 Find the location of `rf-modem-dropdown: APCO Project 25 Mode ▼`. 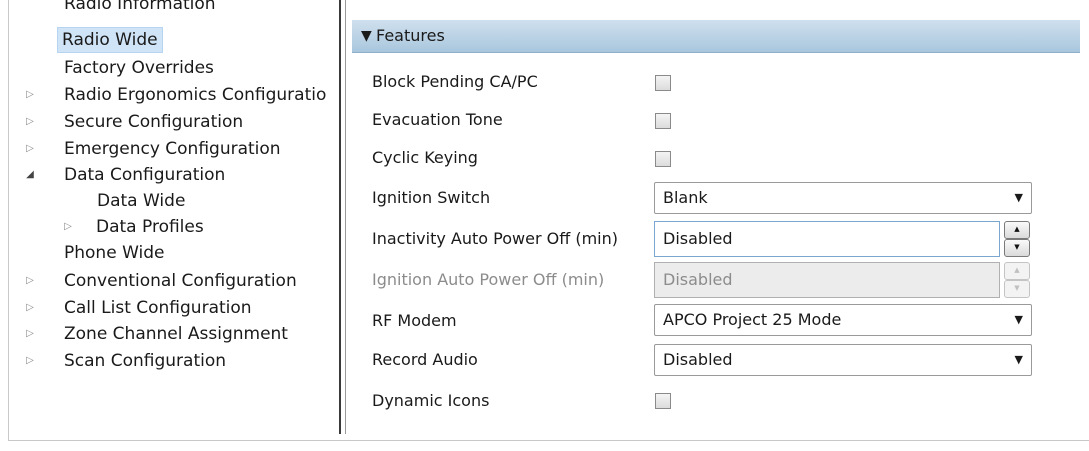

rf-modem-dropdown: APCO Project 25 Mode ▼ is located at coordinates (843, 320).